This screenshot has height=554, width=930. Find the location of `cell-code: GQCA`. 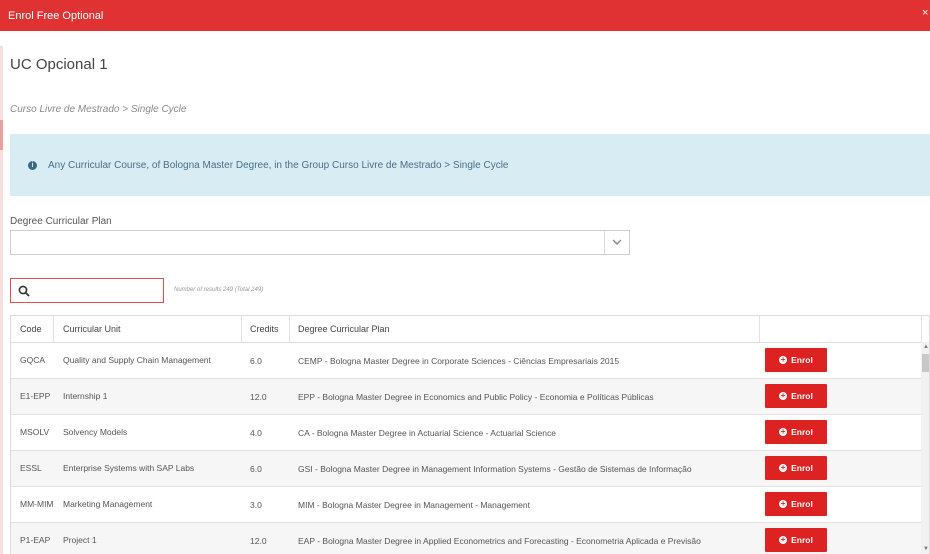

cell-code: GQCA is located at coordinates (33, 360).